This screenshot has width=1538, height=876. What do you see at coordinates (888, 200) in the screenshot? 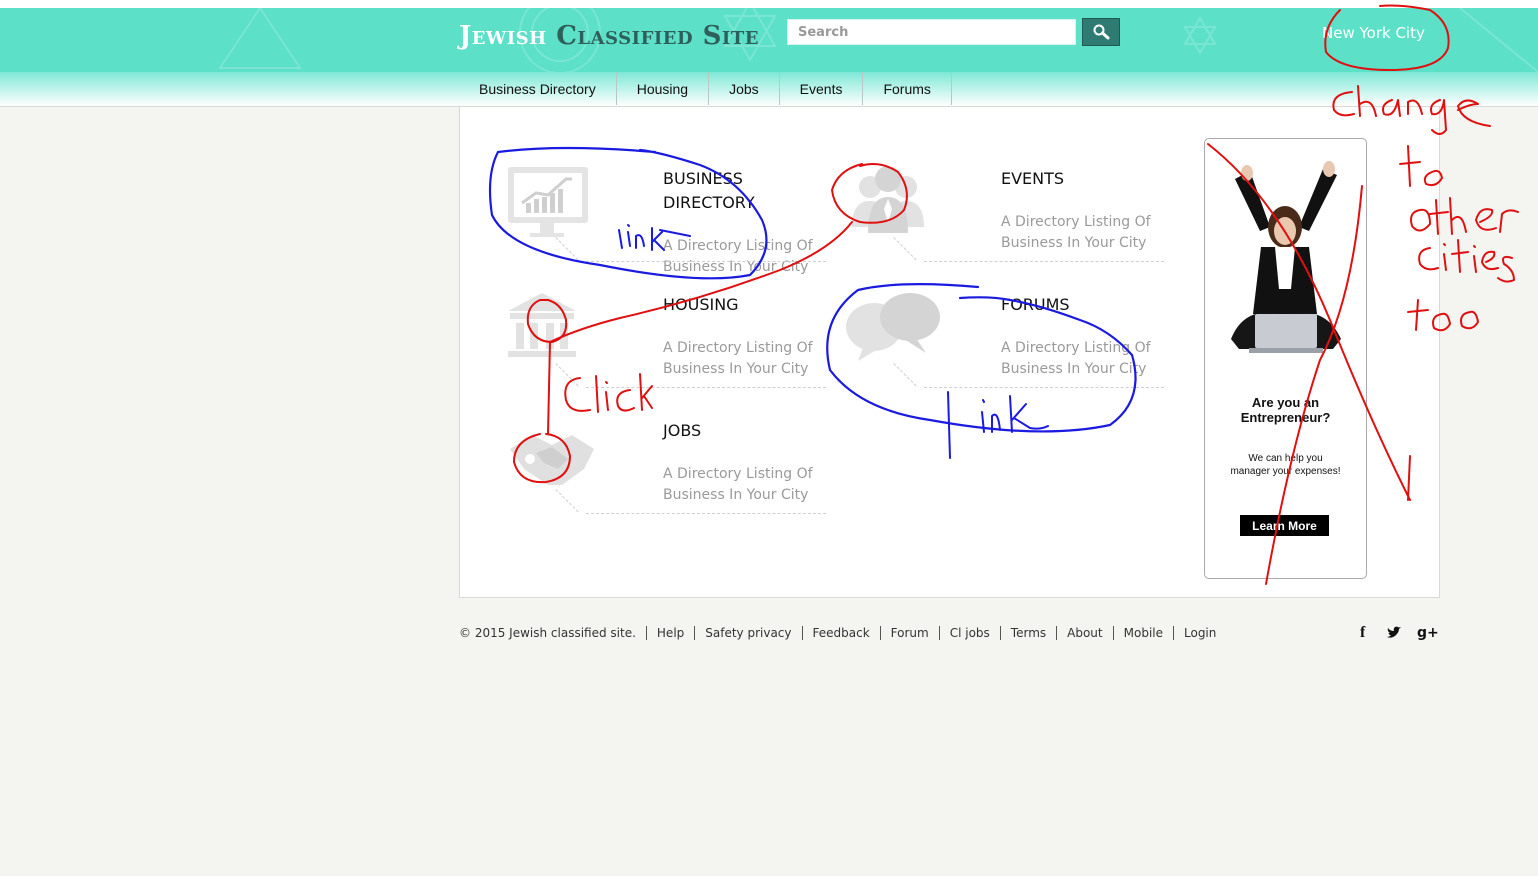
I see `people-icon` at bounding box center [888, 200].